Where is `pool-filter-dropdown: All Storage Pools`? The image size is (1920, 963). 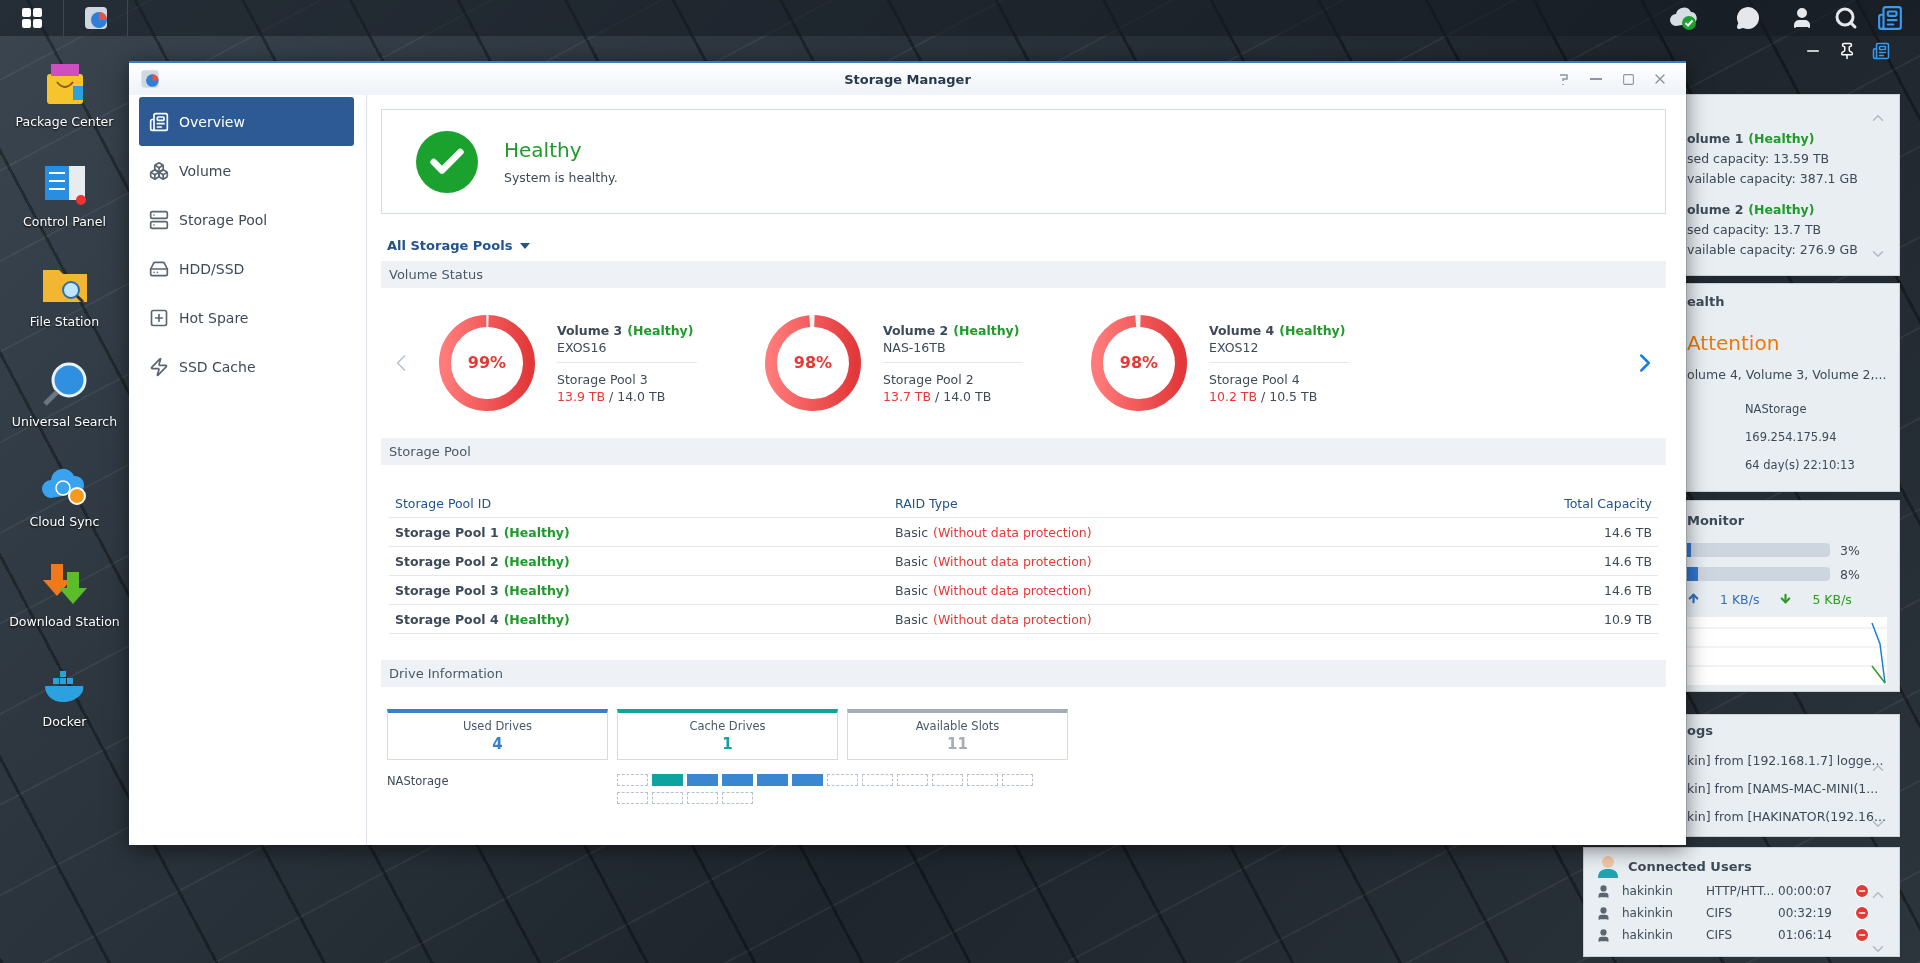 pool-filter-dropdown: All Storage Pools is located at coordinates (459, 245).